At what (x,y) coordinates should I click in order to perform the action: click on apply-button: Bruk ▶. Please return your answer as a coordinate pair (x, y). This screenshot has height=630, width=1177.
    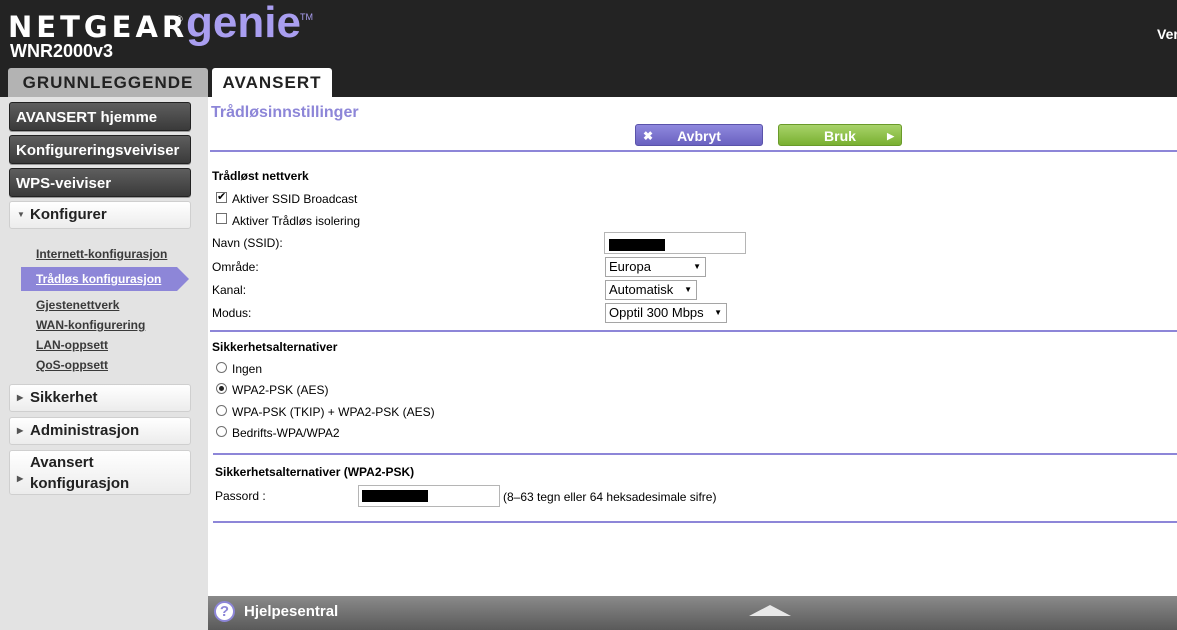
    Looking at the image, I should click on (840, 135).